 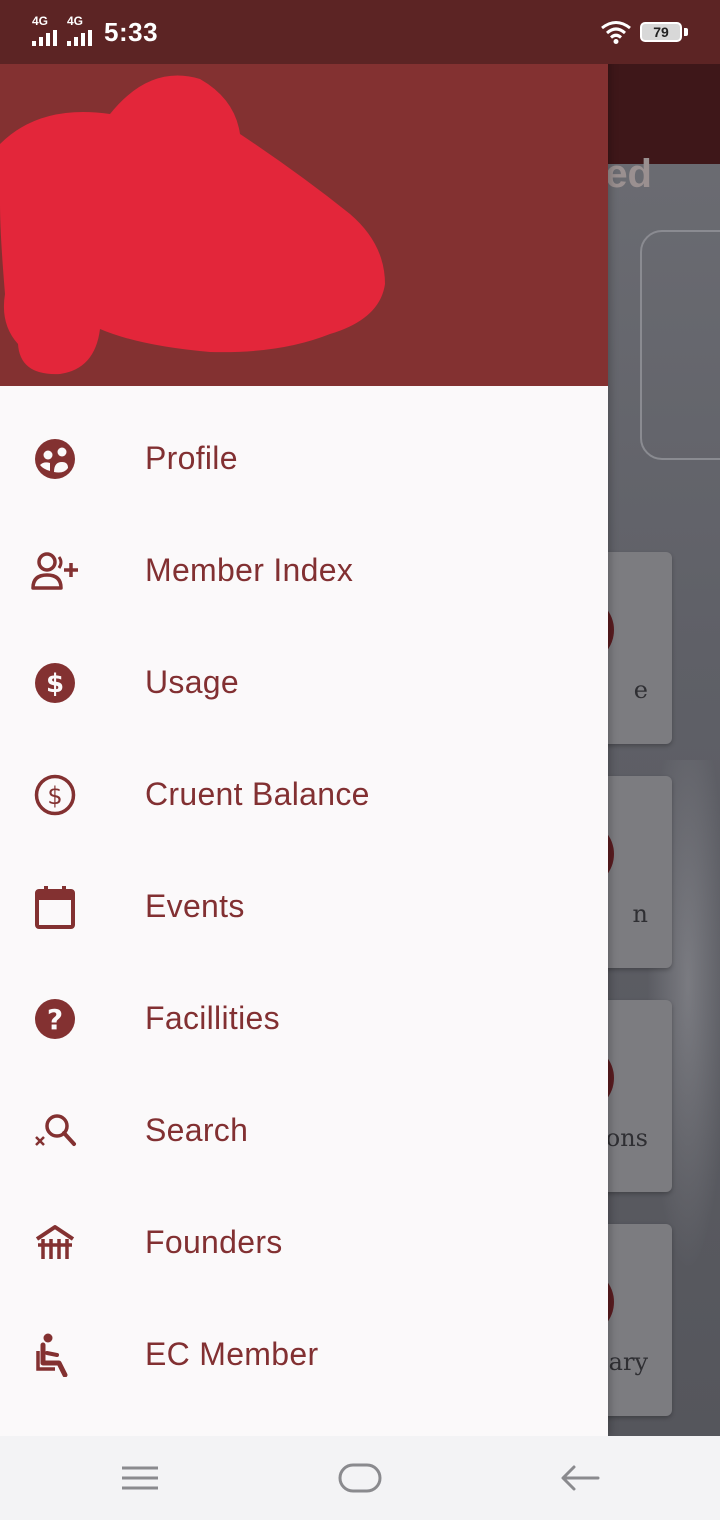 I want to click on menu-item-search: Search, so click(x=304, y=1130).